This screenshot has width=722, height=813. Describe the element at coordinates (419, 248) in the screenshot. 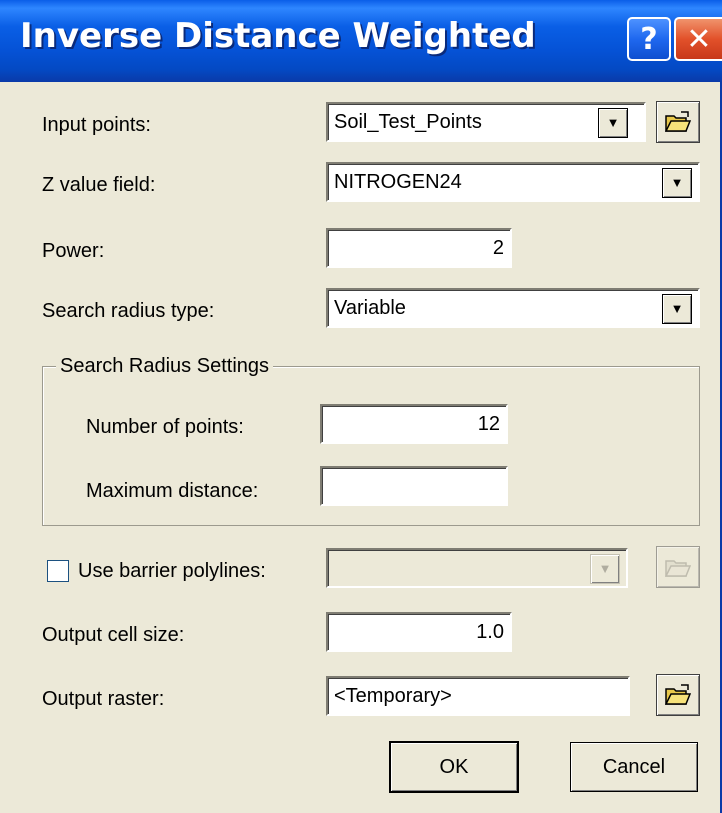

I see `power-input: 2` at that location.